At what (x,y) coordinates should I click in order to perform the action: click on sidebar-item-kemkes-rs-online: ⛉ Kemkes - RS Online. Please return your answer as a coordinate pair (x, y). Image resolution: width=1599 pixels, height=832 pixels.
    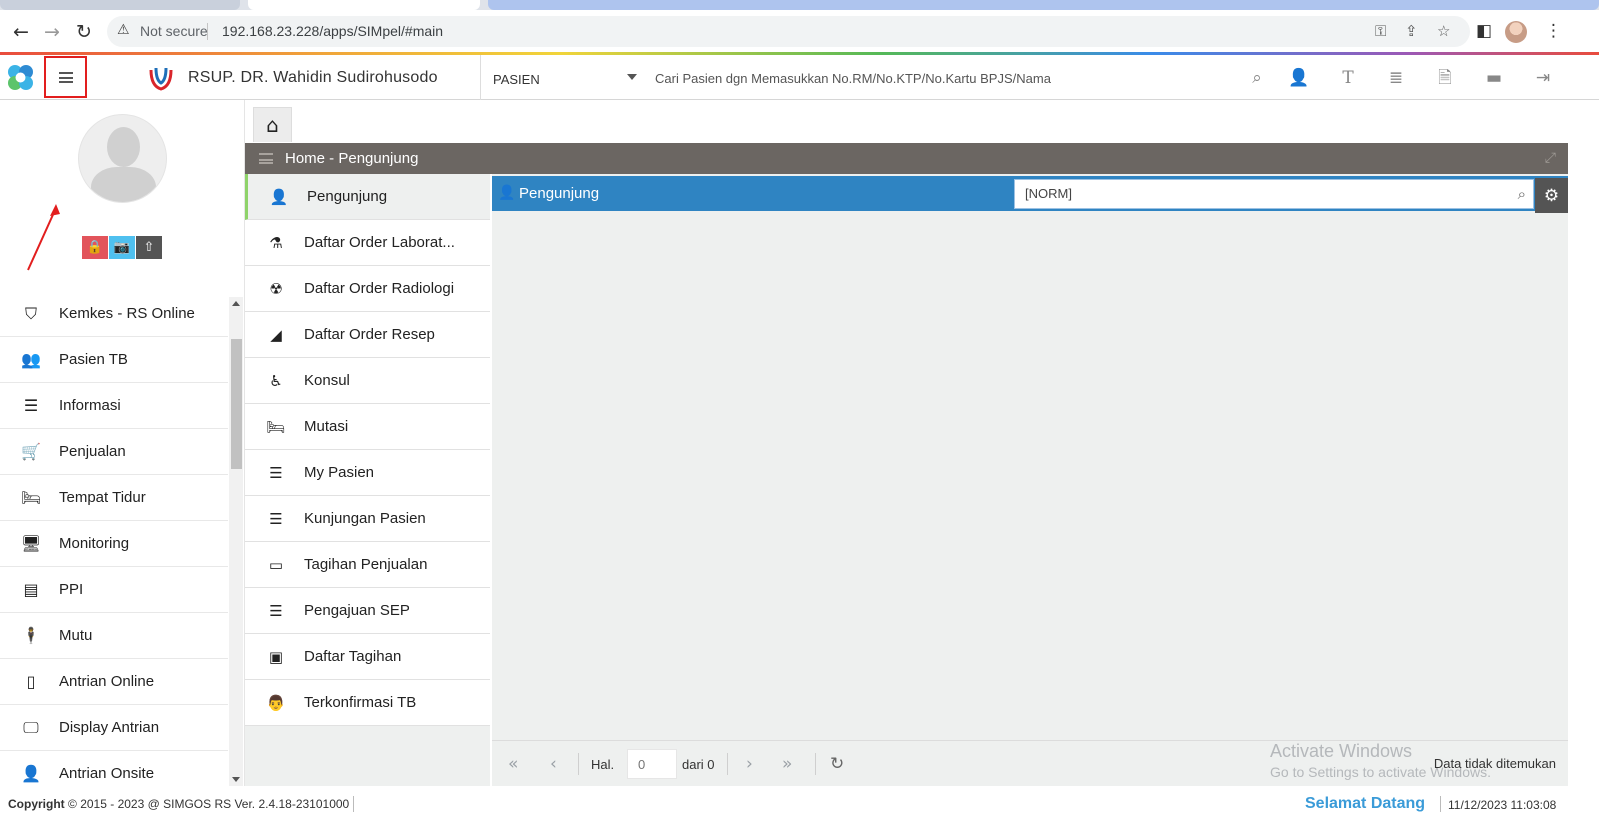
    Looking at the image, I should click on (114, 314).